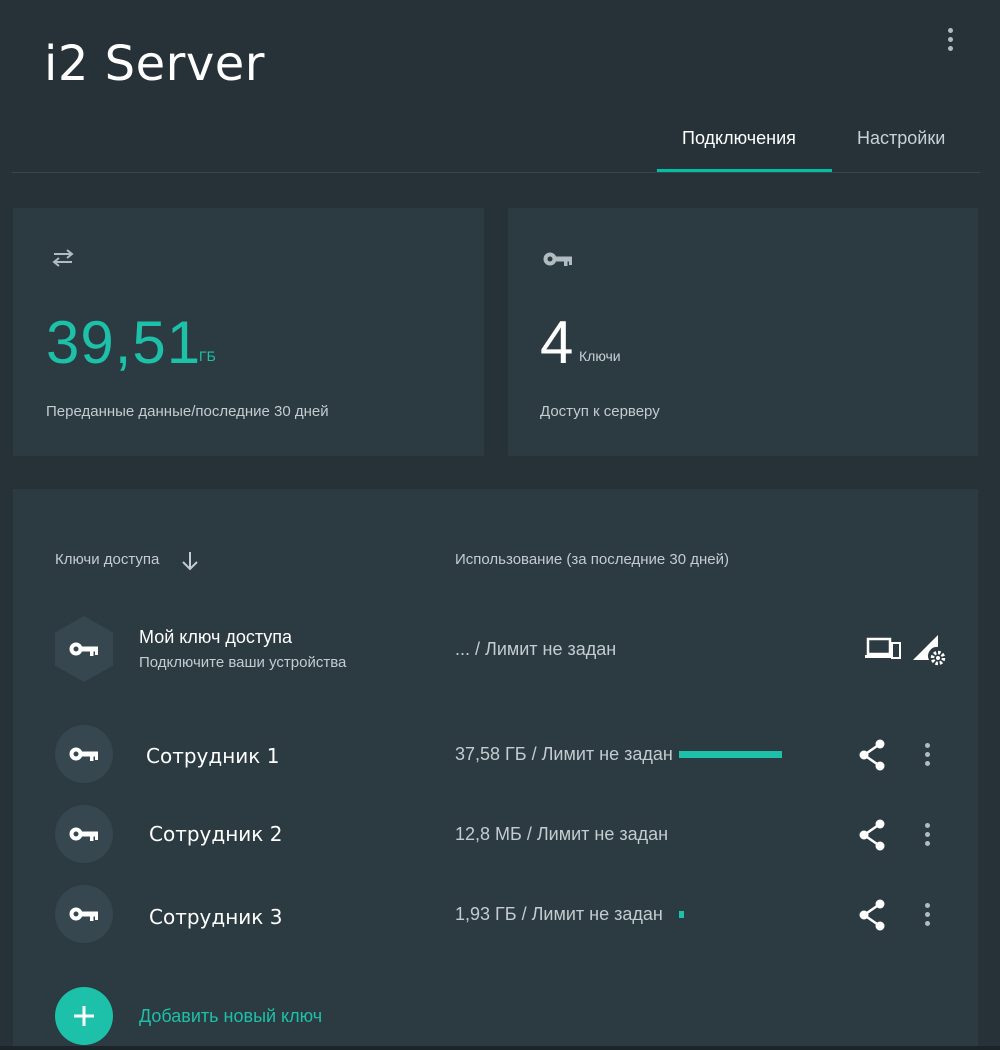 This screenshot has height=1050, width=1000. Describe the element at coordinates (216, 637) in the screenshot. I see `my-key-name: Мой ключ доступа` at that location.